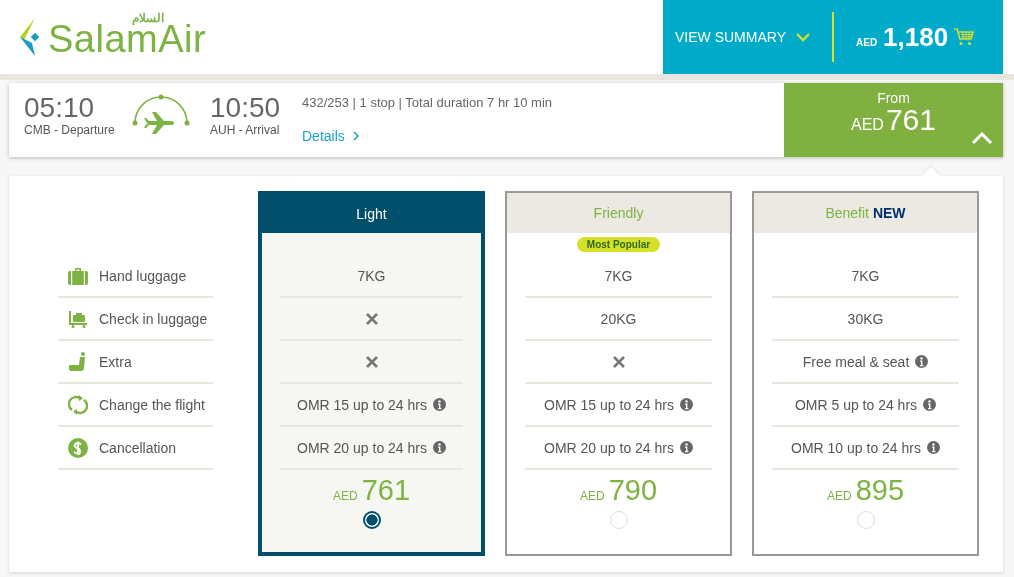 The width and height of the screenshot is (1014, 577). What do you see at coordinates (618, 318) in the screenshot?
I see `fare-value: 20KG` at bounding box center [618, 318].